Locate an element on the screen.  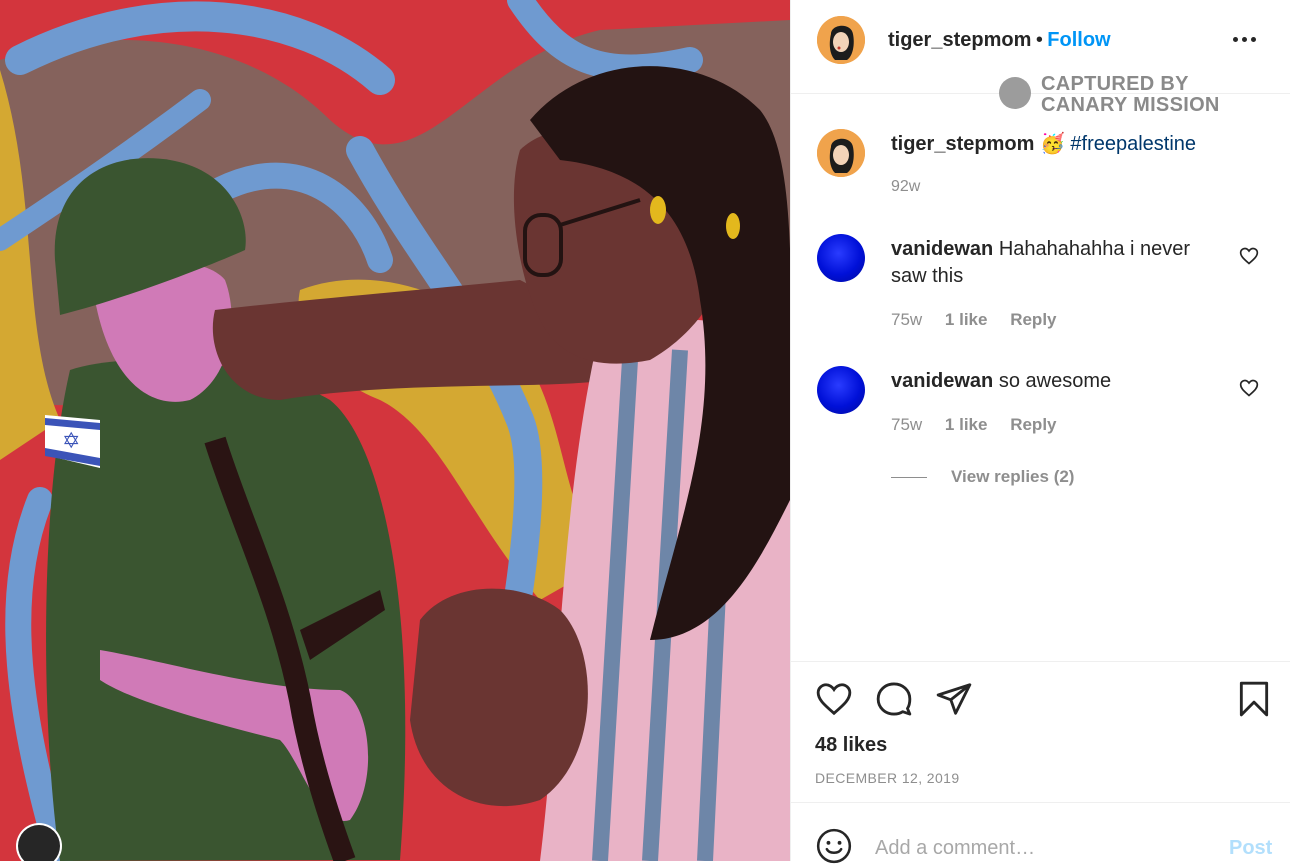
comment-bubble-icon is located at coordinates (894, 699).